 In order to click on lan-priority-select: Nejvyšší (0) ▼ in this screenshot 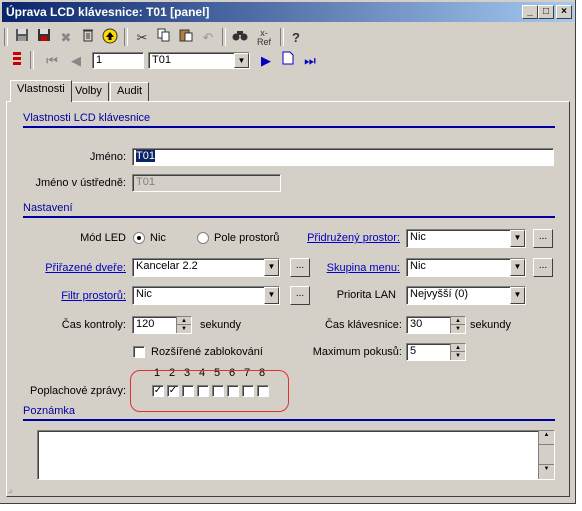, I will do `click(466, 295)`.